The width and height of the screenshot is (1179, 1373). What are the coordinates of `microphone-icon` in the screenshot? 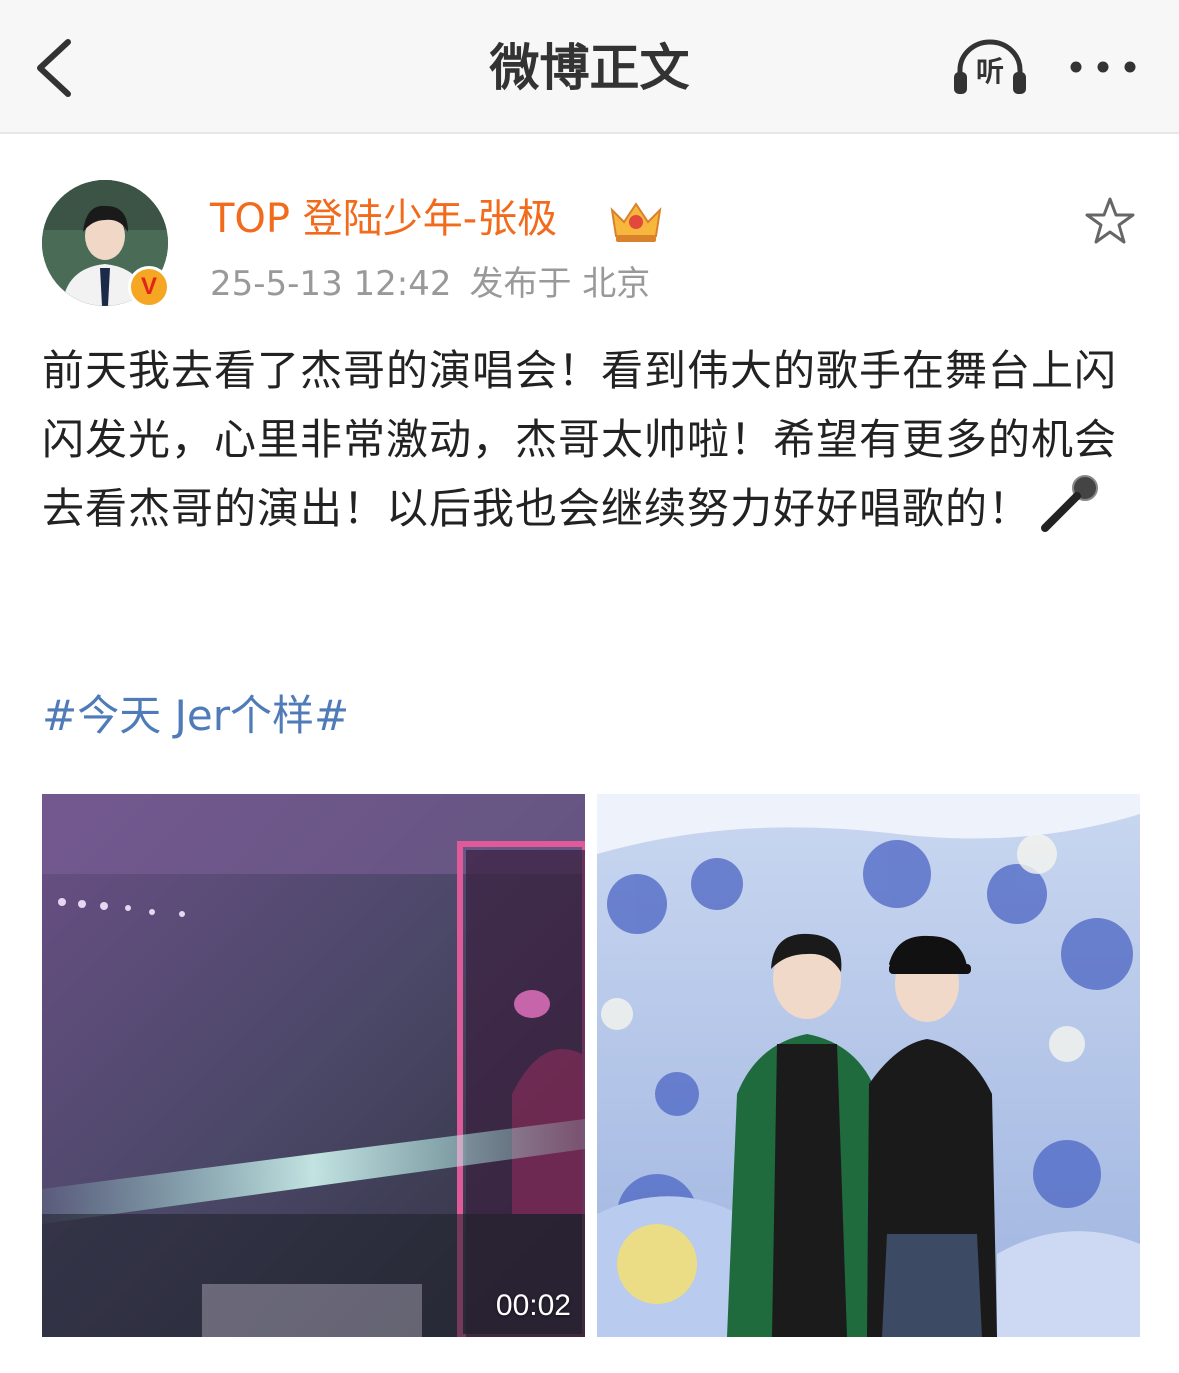 It's located at (1070, 503).